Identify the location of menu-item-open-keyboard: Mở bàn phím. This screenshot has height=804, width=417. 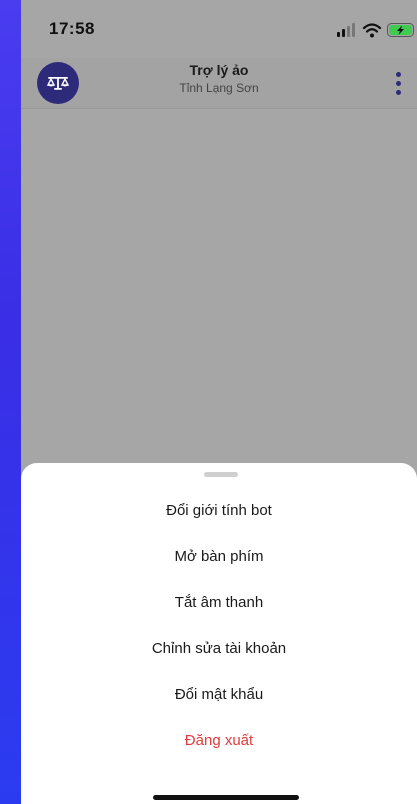
(219, 562).